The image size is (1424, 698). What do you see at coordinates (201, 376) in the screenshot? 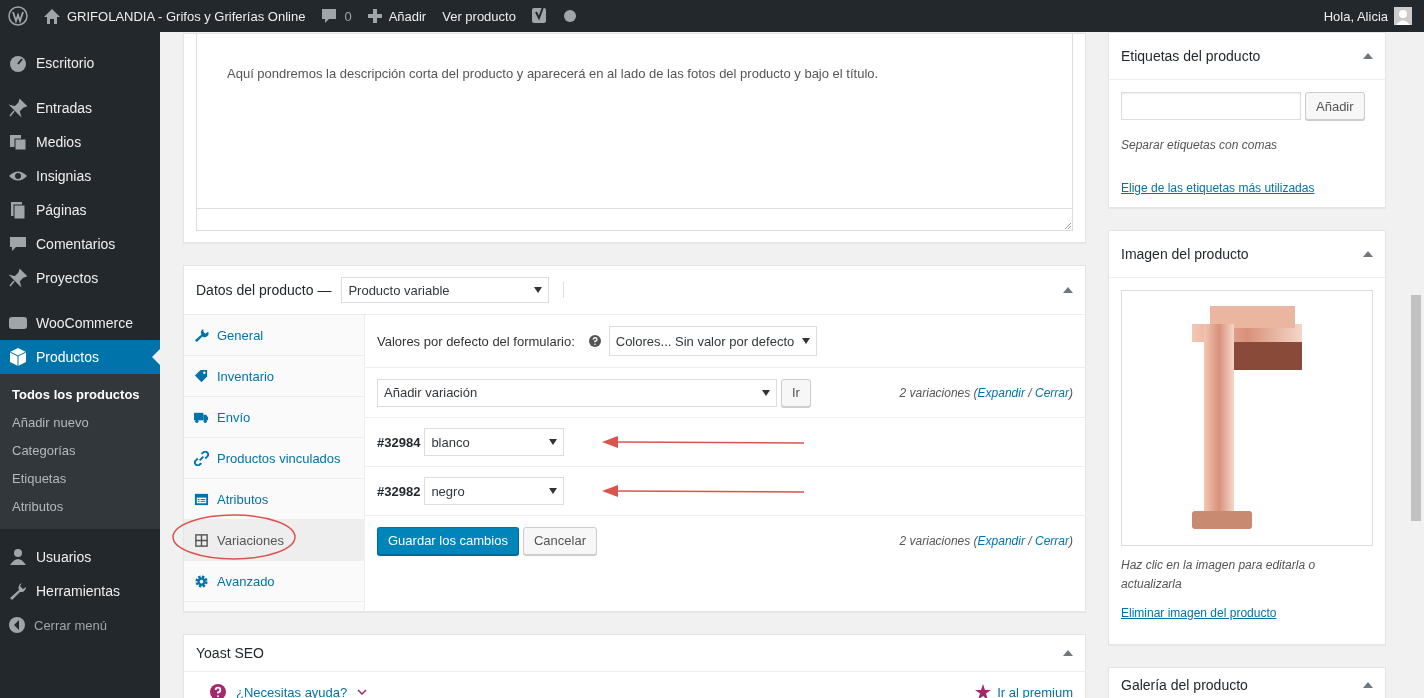
I see `tag-icon` at bounding box center [201, 376].